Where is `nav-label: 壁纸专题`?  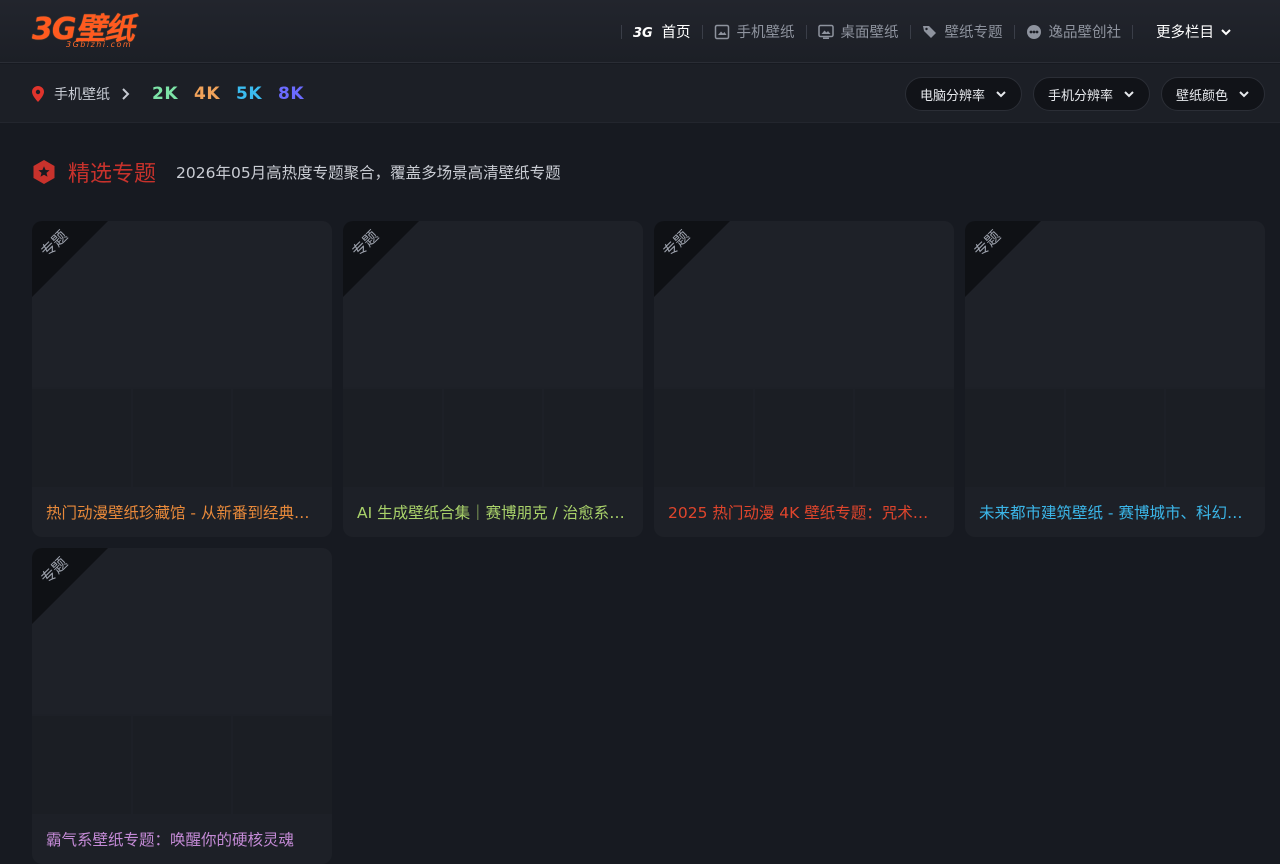
nav-label: 壁纸专题 is located at coordinates (973, 33).